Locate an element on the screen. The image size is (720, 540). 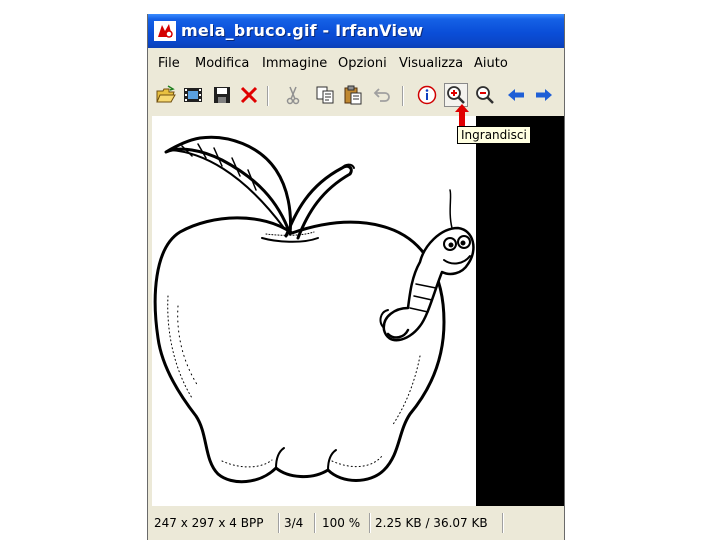
status-zoom: 100 % is located at coordinates (341, 523).